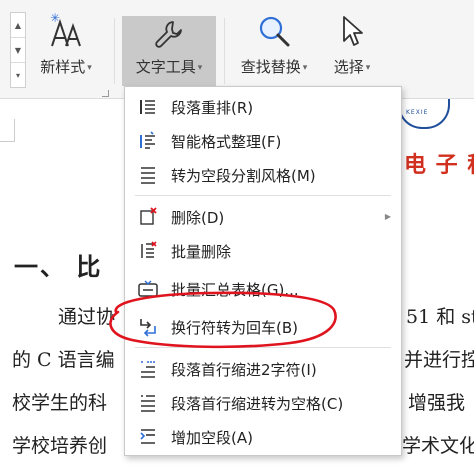 The height and width of the screenshot is (475, 474). I want to click on linebreak-to-enter-icon, so click(148, 327).